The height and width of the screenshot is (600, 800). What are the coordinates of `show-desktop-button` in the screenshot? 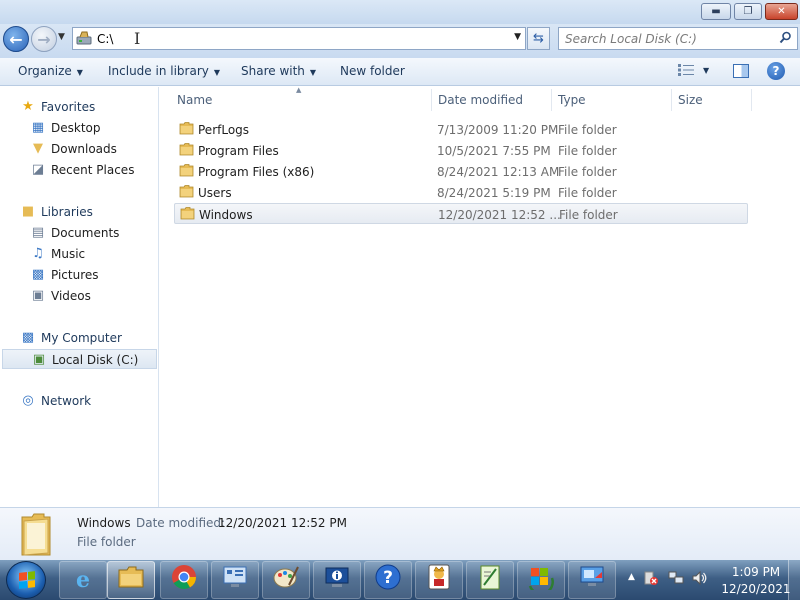 It's located at (794, 580).